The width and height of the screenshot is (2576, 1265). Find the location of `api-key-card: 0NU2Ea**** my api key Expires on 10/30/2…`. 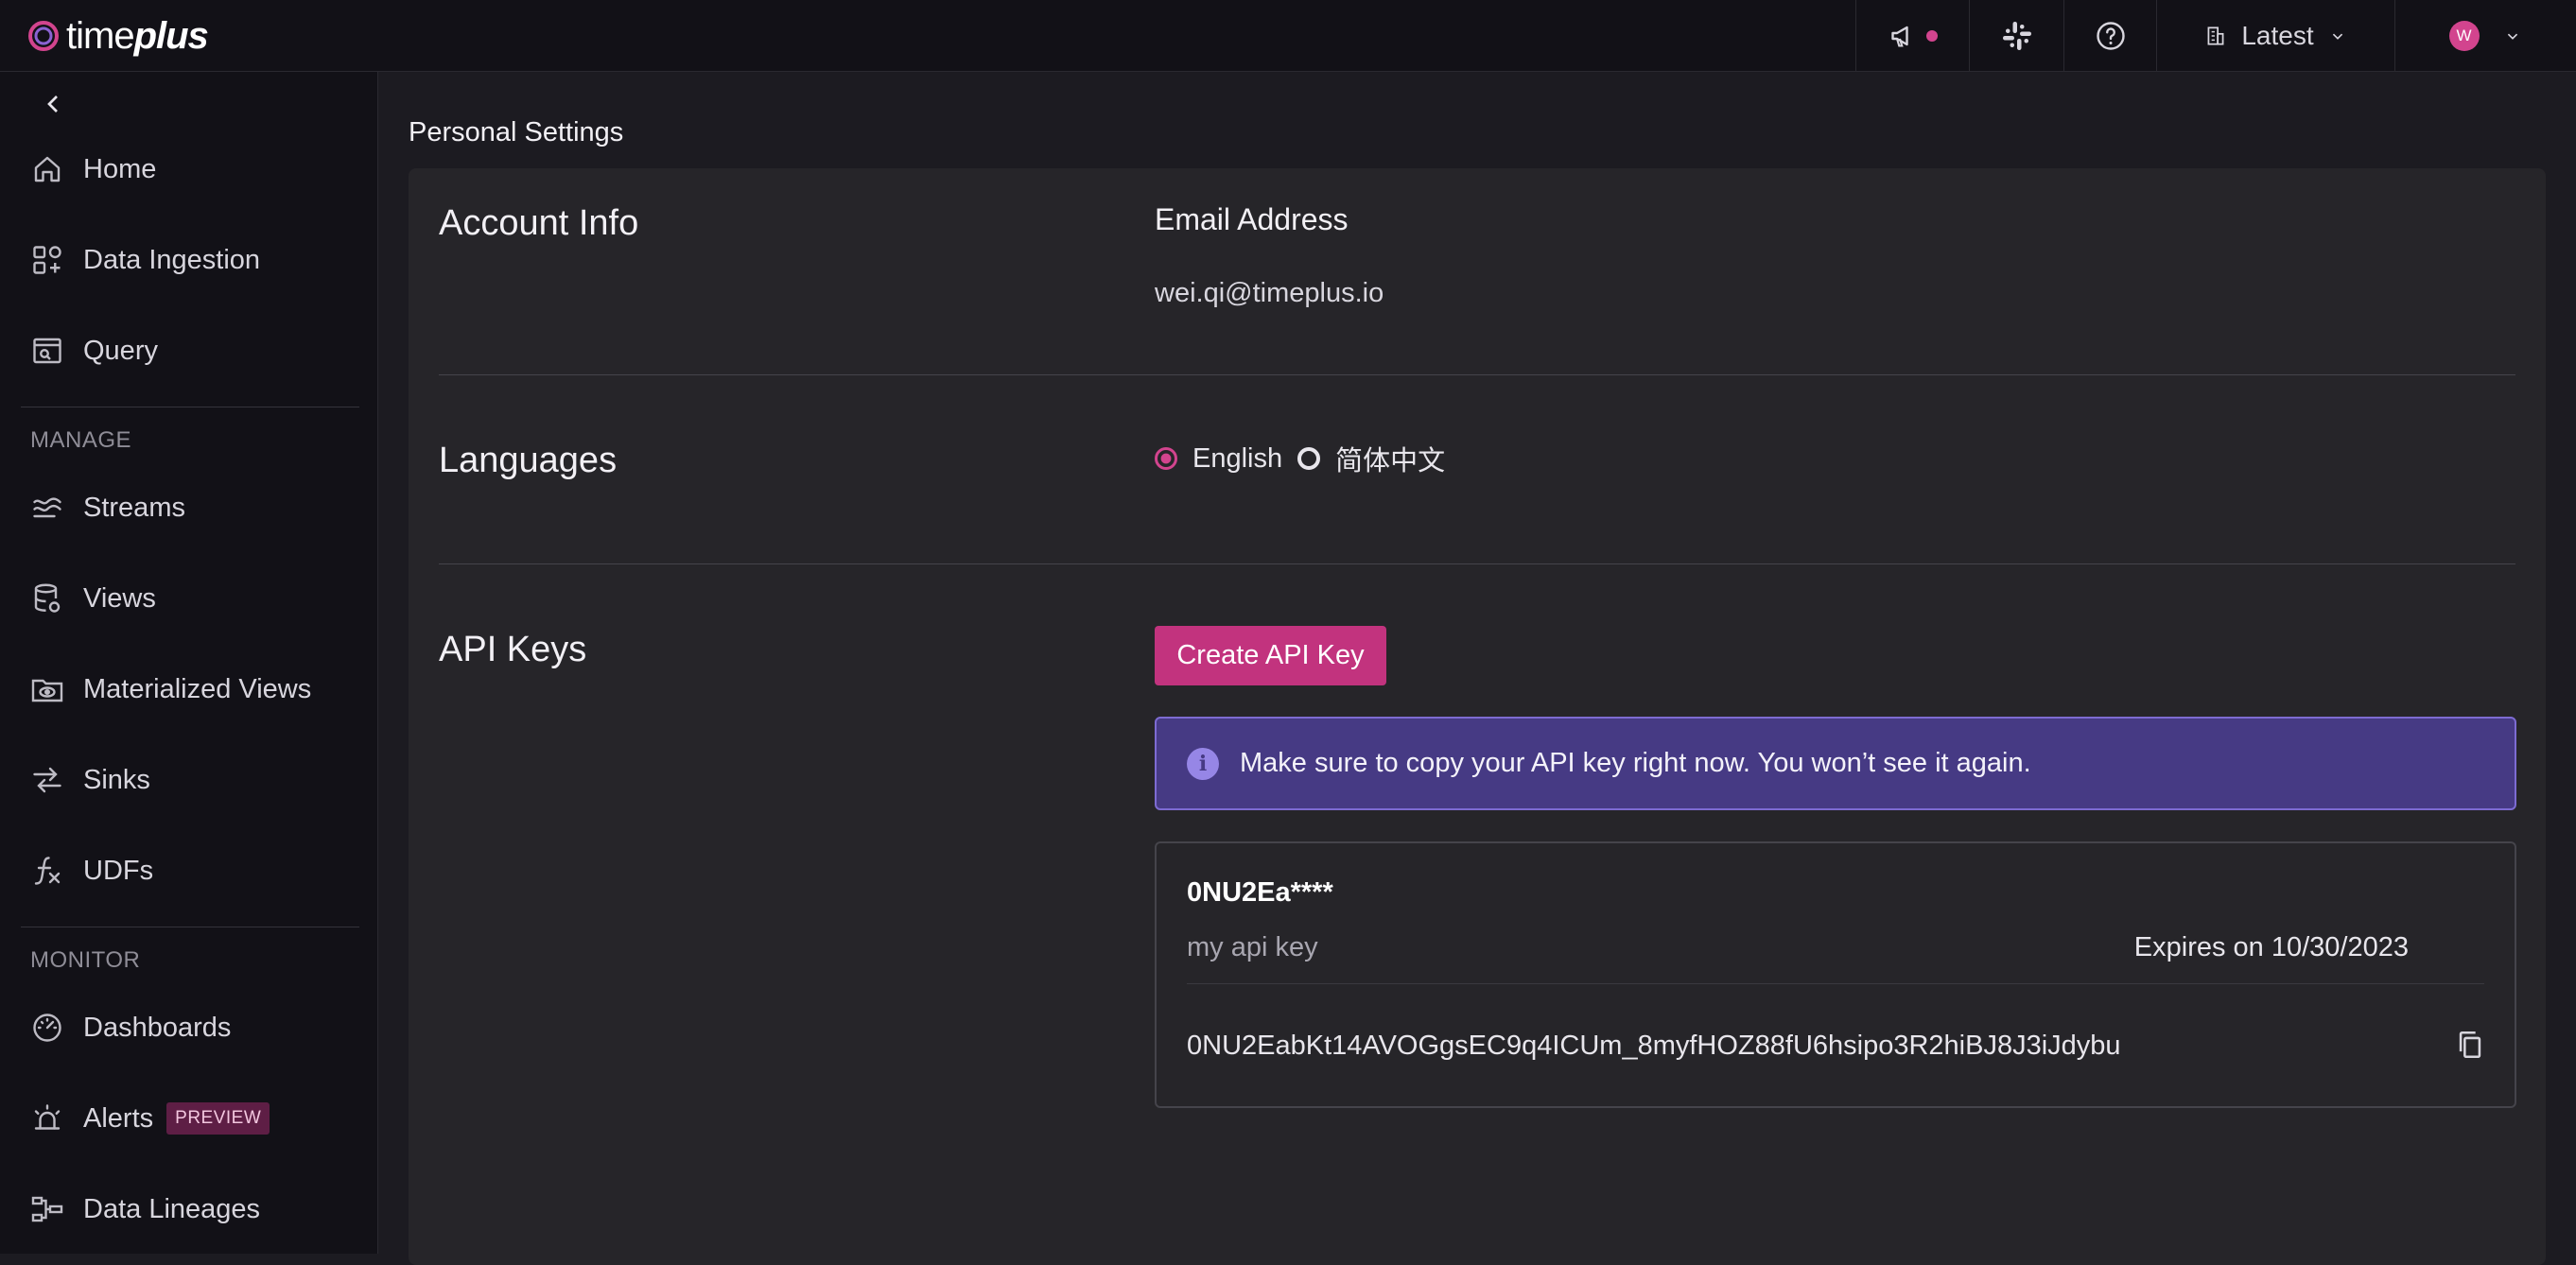

api-key-card: 0NU2Ea**** my api key Expires on 10/30/2… is located at coordinates (1835, 975).